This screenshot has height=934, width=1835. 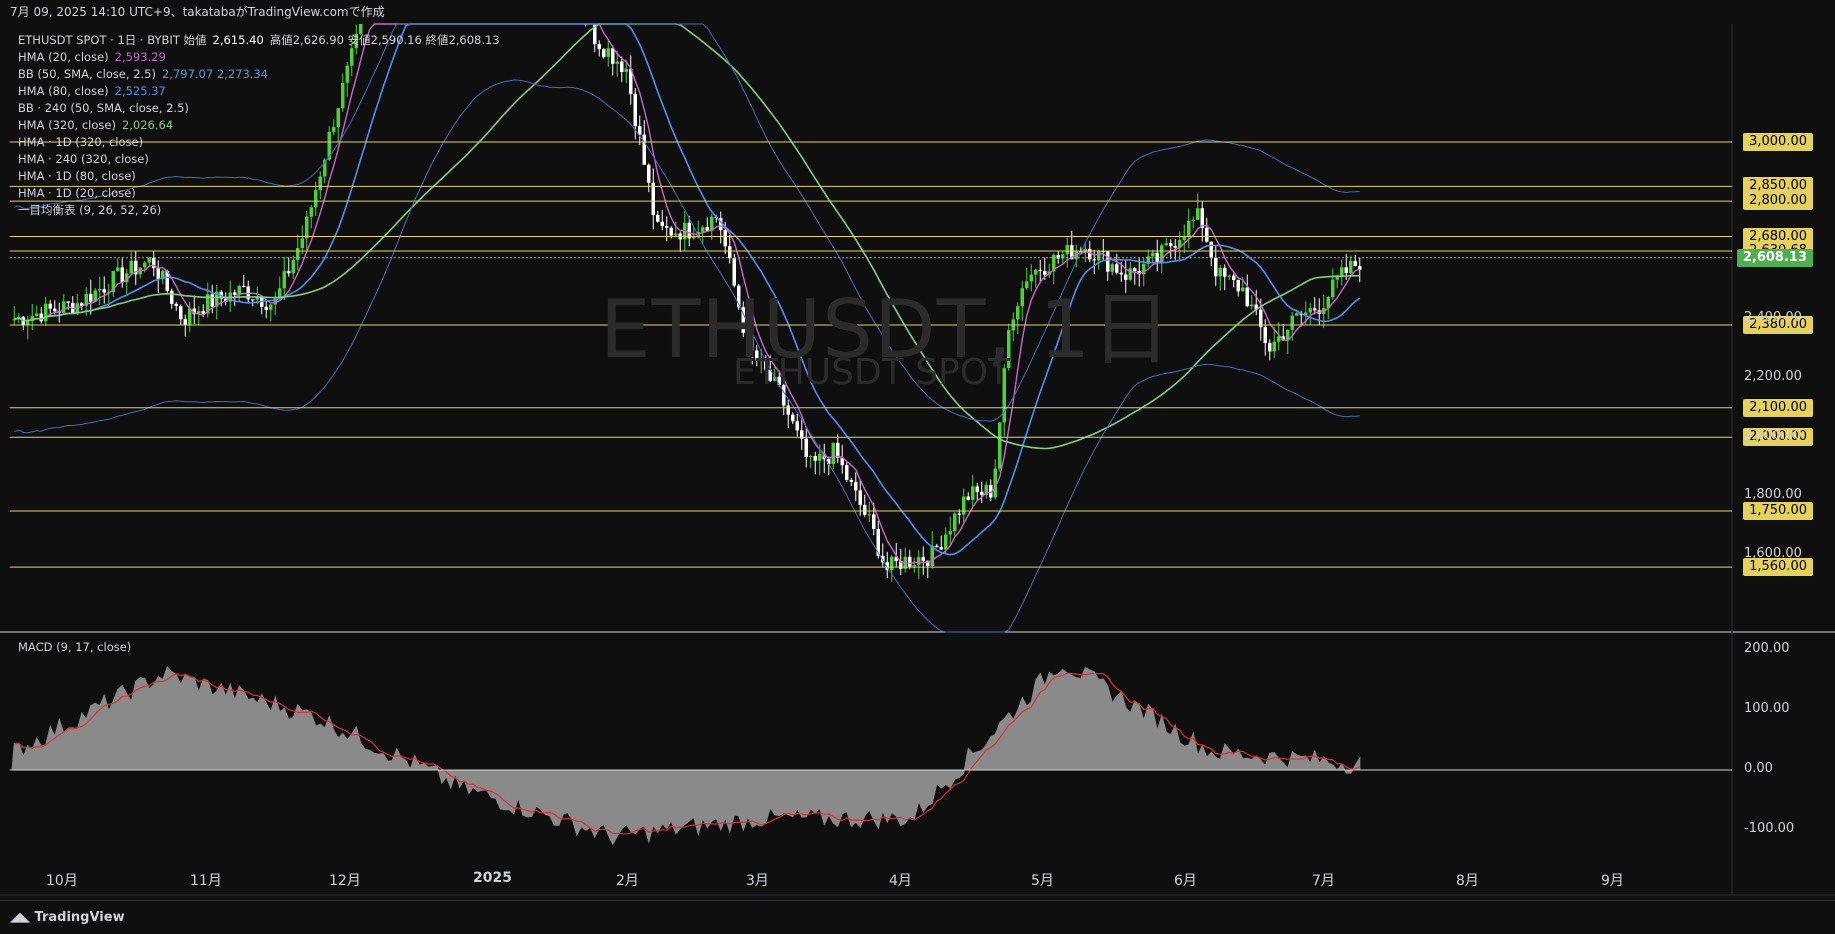 I want to click on legend-row: HMA (80, close) 2,525.37, so click(x=259, y=91).